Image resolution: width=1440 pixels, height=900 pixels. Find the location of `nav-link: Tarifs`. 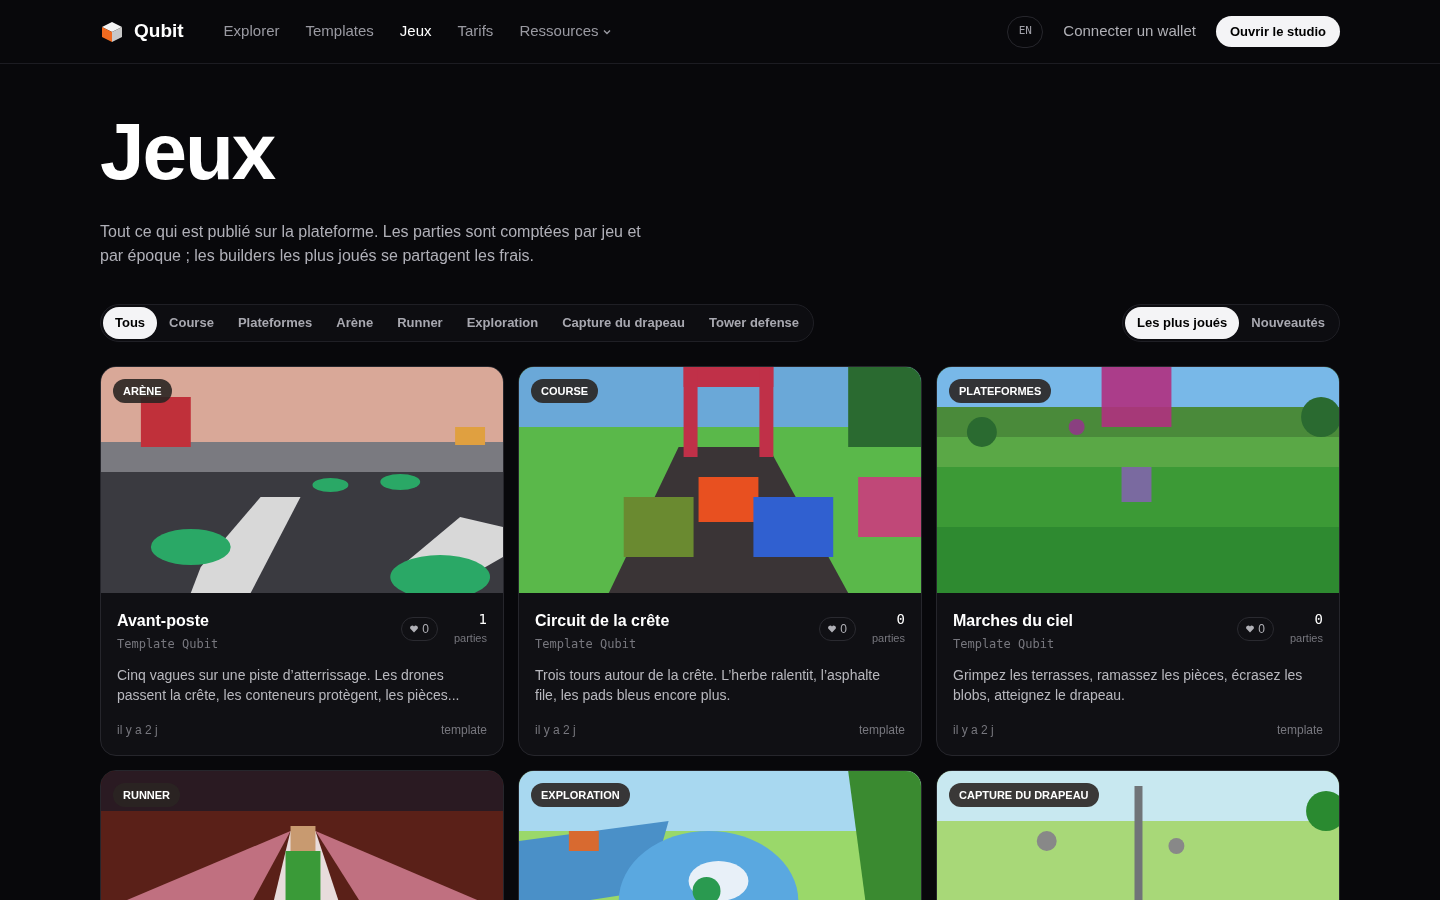

nav-link: Tarifs is located at coordinates (475, 31).